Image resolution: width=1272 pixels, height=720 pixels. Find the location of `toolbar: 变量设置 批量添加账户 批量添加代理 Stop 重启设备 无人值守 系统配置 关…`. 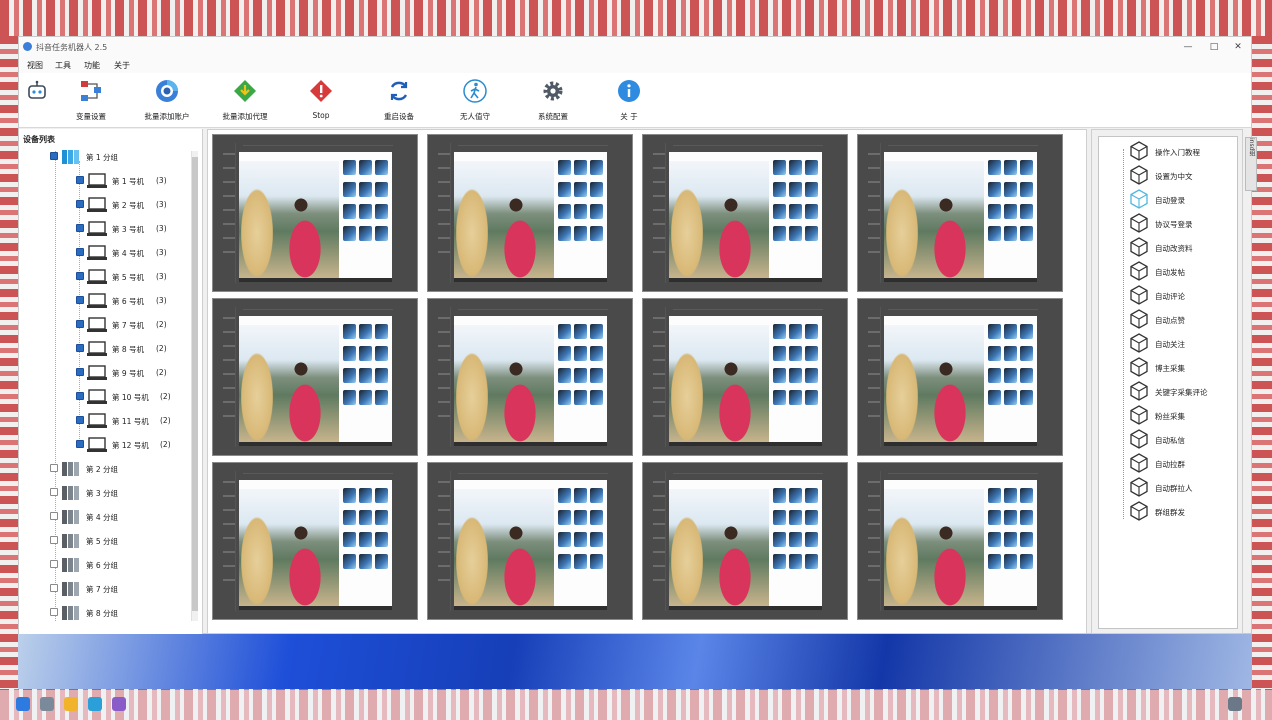

toolbar: 变量设置 批量添加账户 批量添加代理 Stop 重启设备 无人值守 系统配置 关… is located at coordinates (635, 100).